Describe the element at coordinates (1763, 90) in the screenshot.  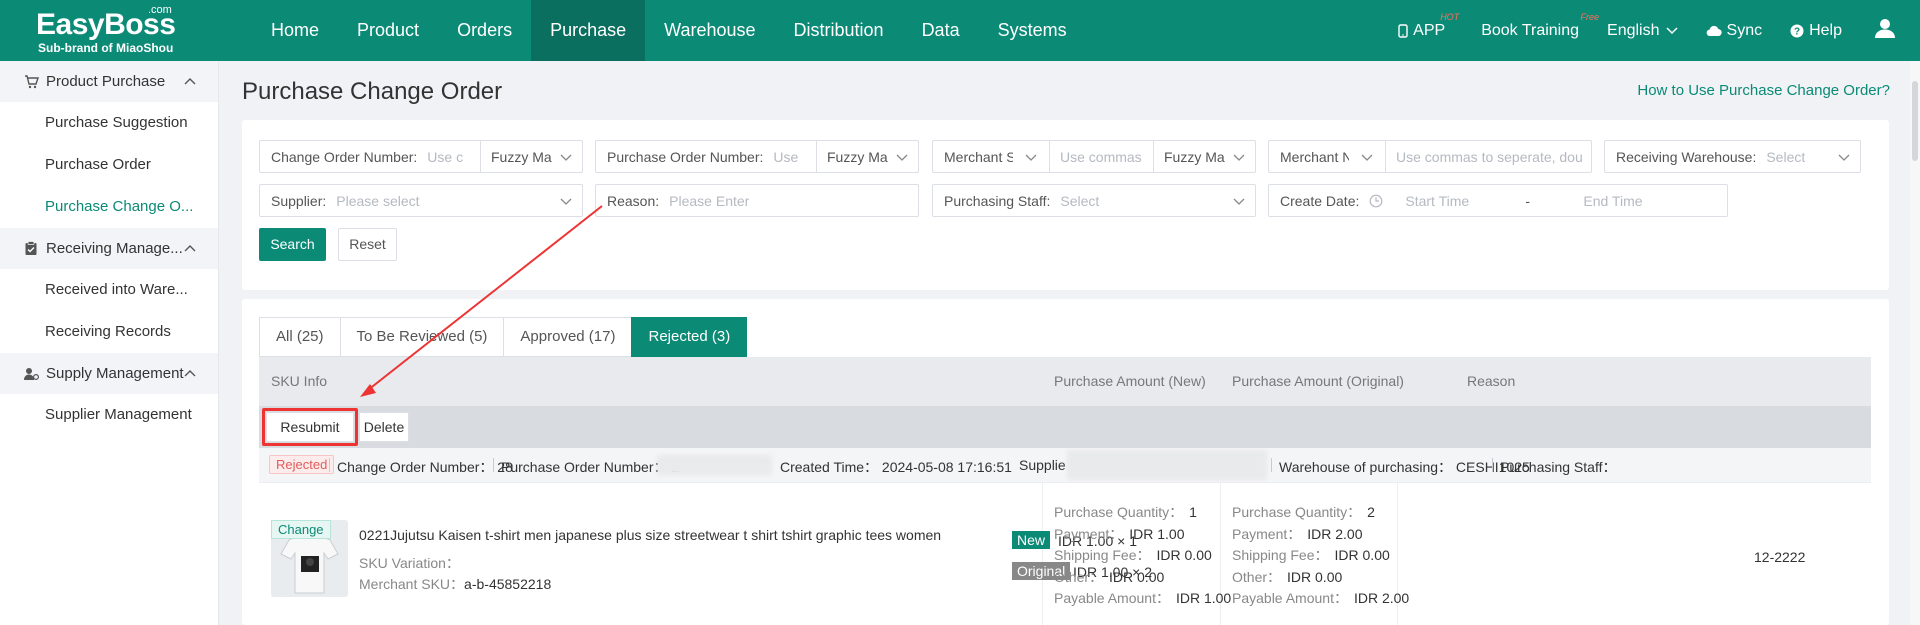
I see `how-to-use-link: How to Use Purchase Change Order?` at that location.